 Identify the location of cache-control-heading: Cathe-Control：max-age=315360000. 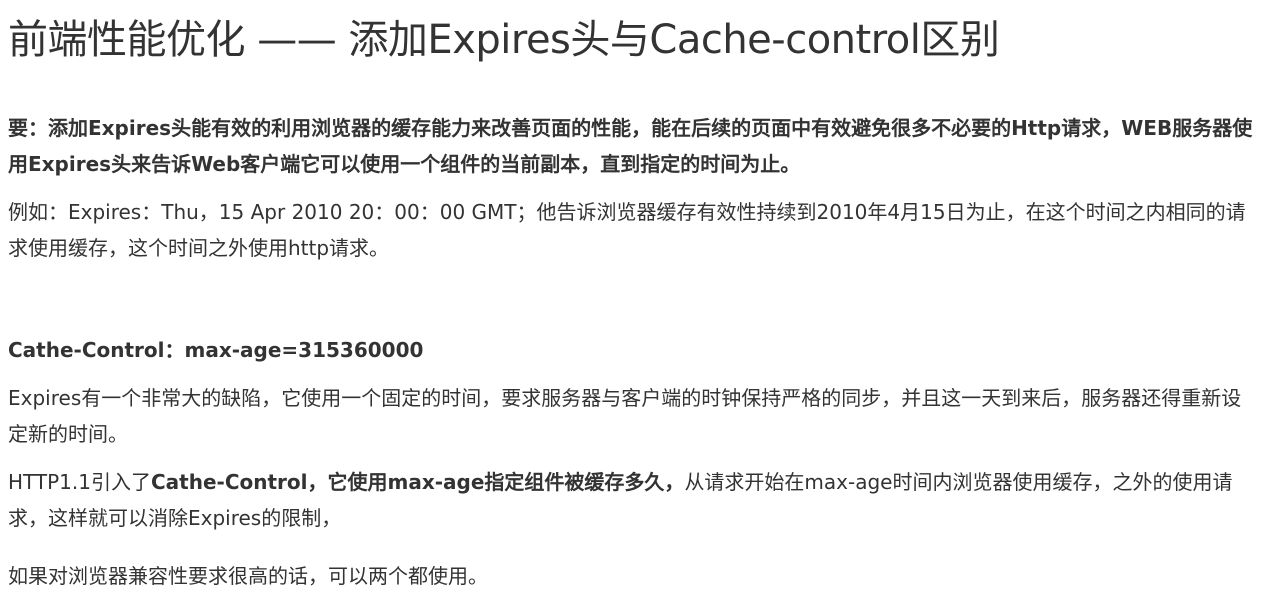
(216, 350).